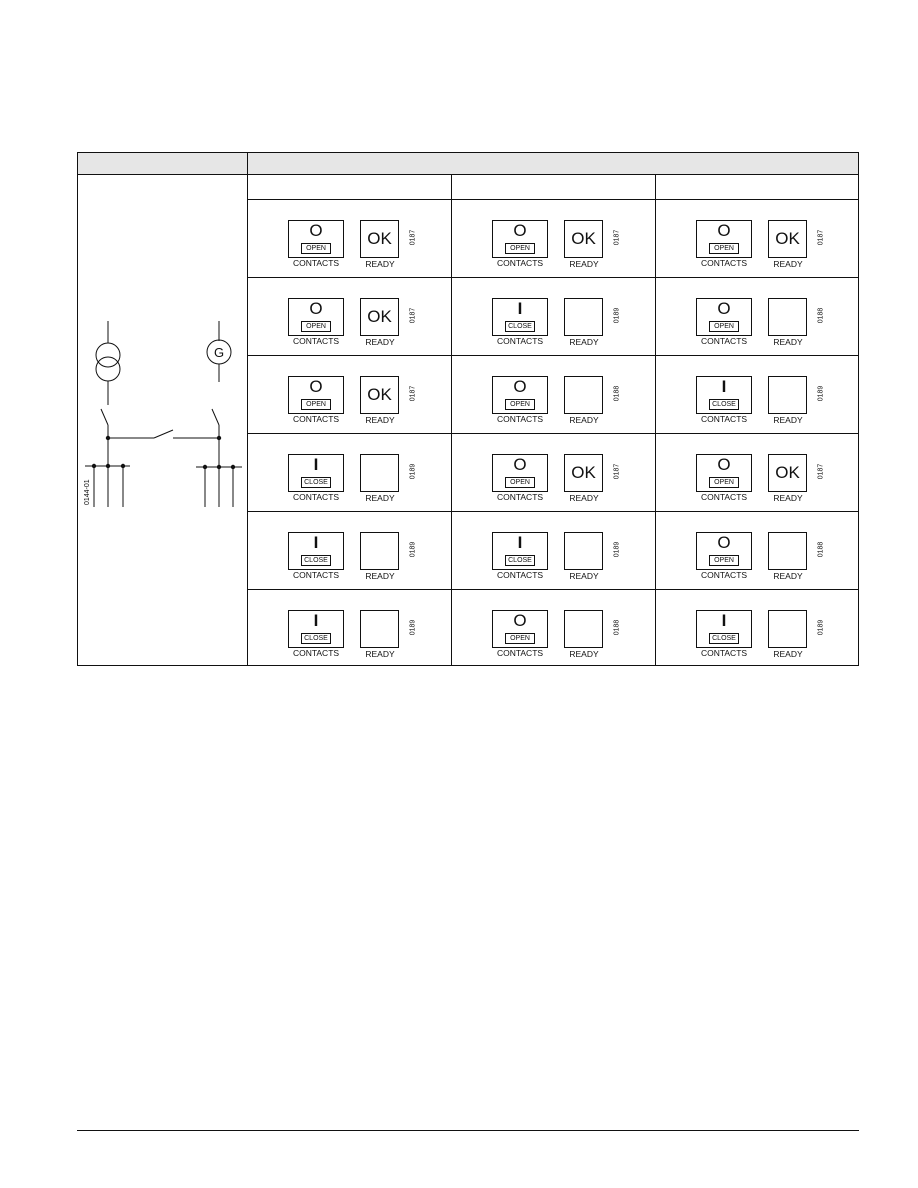 The image size is (918, 1188). I want to click on diagram-ref-code: 0144-01, so click(87, 492).